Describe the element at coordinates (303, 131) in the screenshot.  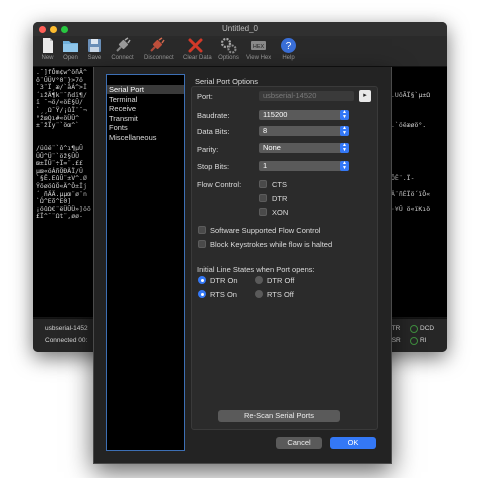
I see `data-bits-select: 8` at that location.